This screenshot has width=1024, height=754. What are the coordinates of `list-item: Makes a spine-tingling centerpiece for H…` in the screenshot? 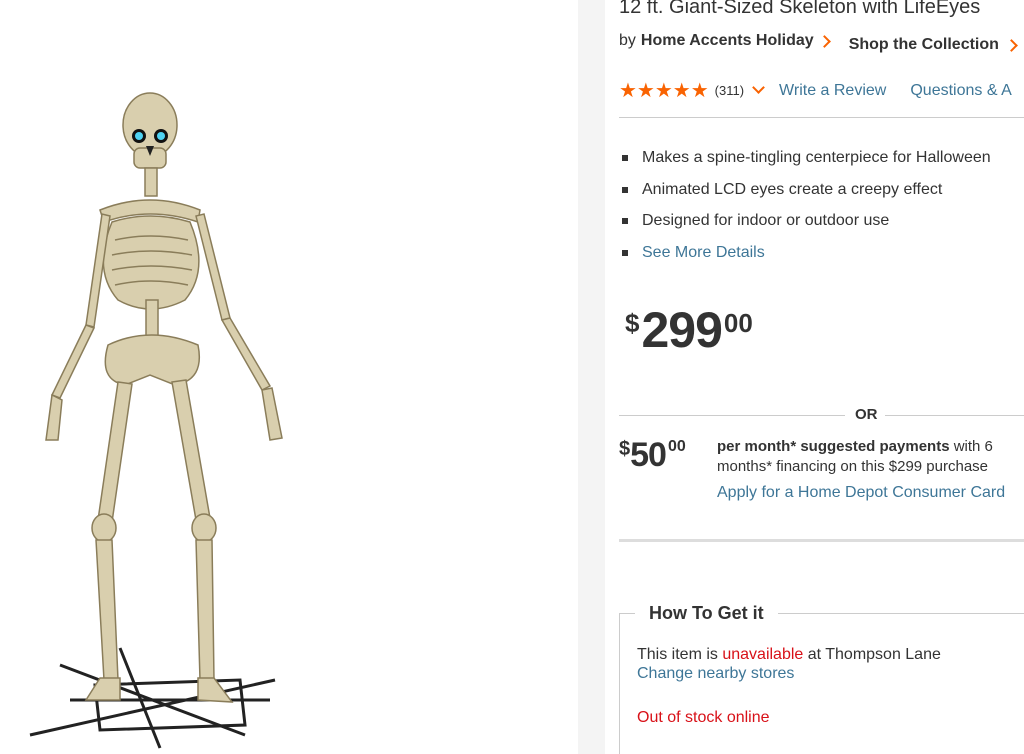 It's located at (805, 161).